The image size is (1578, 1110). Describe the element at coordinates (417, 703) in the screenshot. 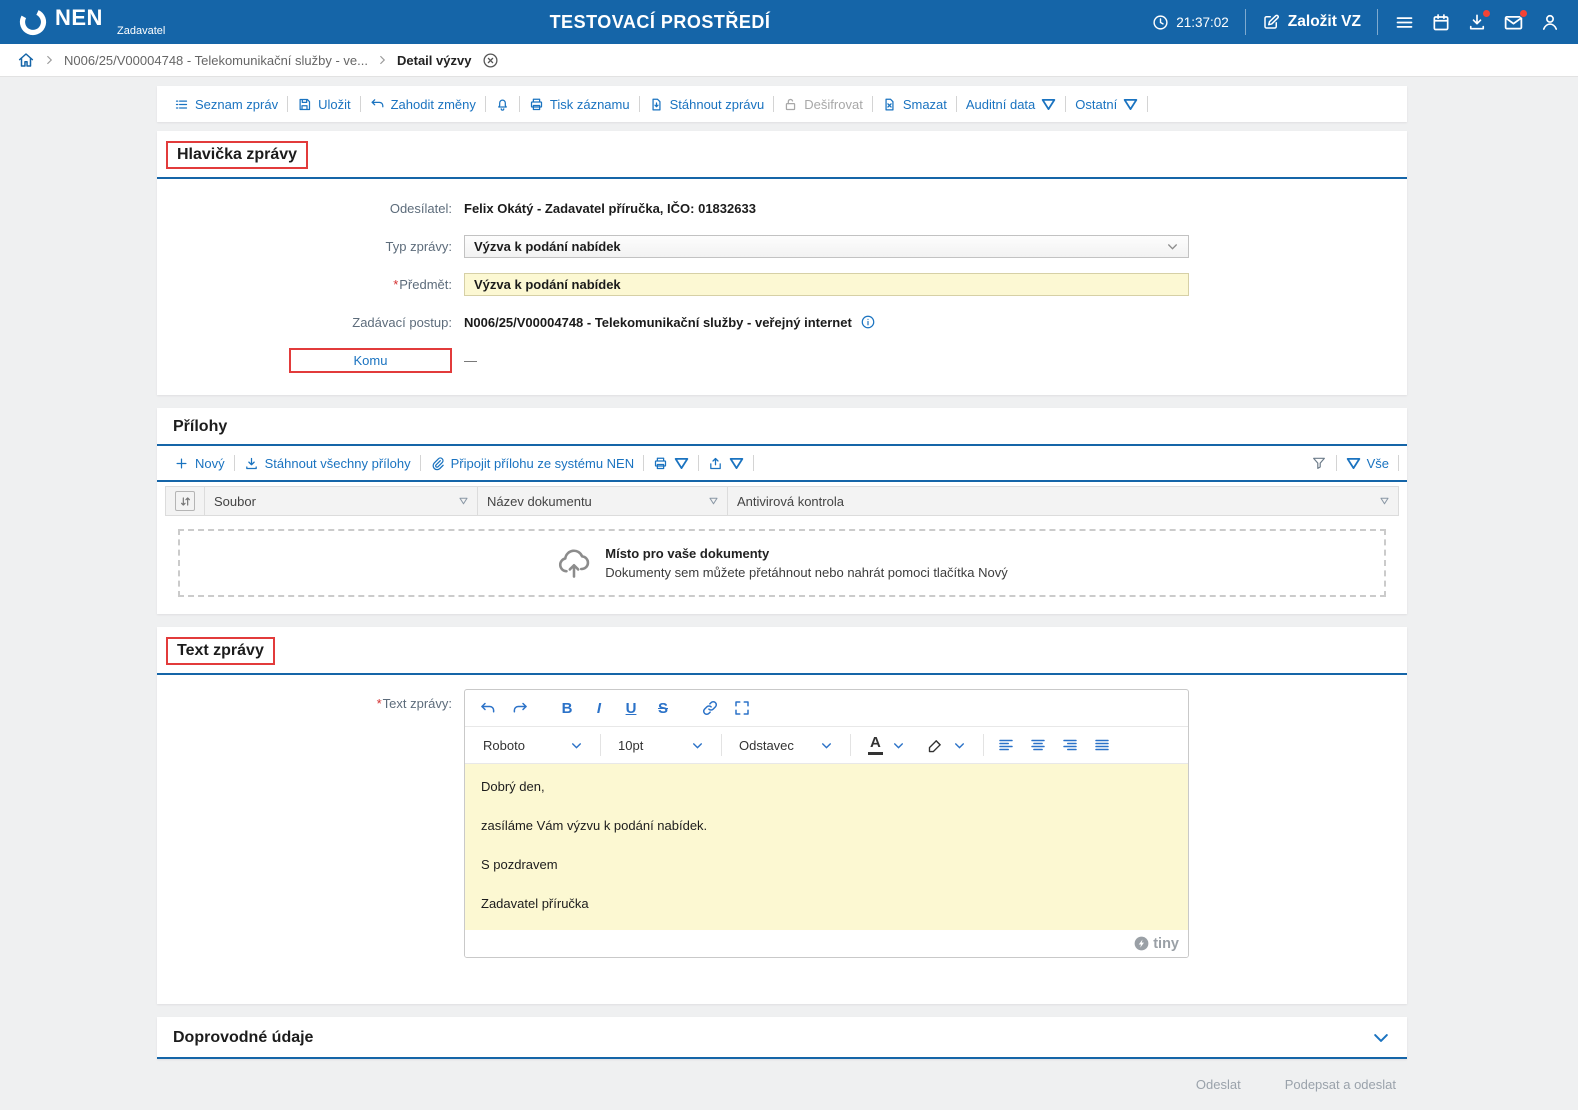

I see `message-text-label-text: Text zprávy:` at that location.